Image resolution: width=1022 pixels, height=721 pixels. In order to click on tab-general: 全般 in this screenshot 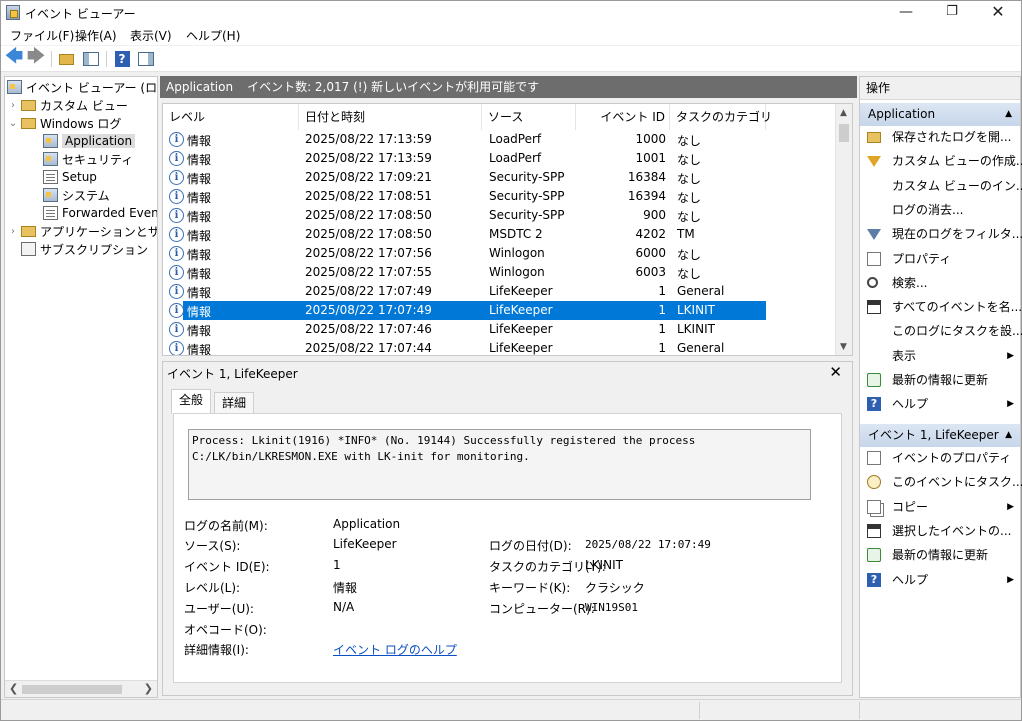, I will do `click(191, 401)`.